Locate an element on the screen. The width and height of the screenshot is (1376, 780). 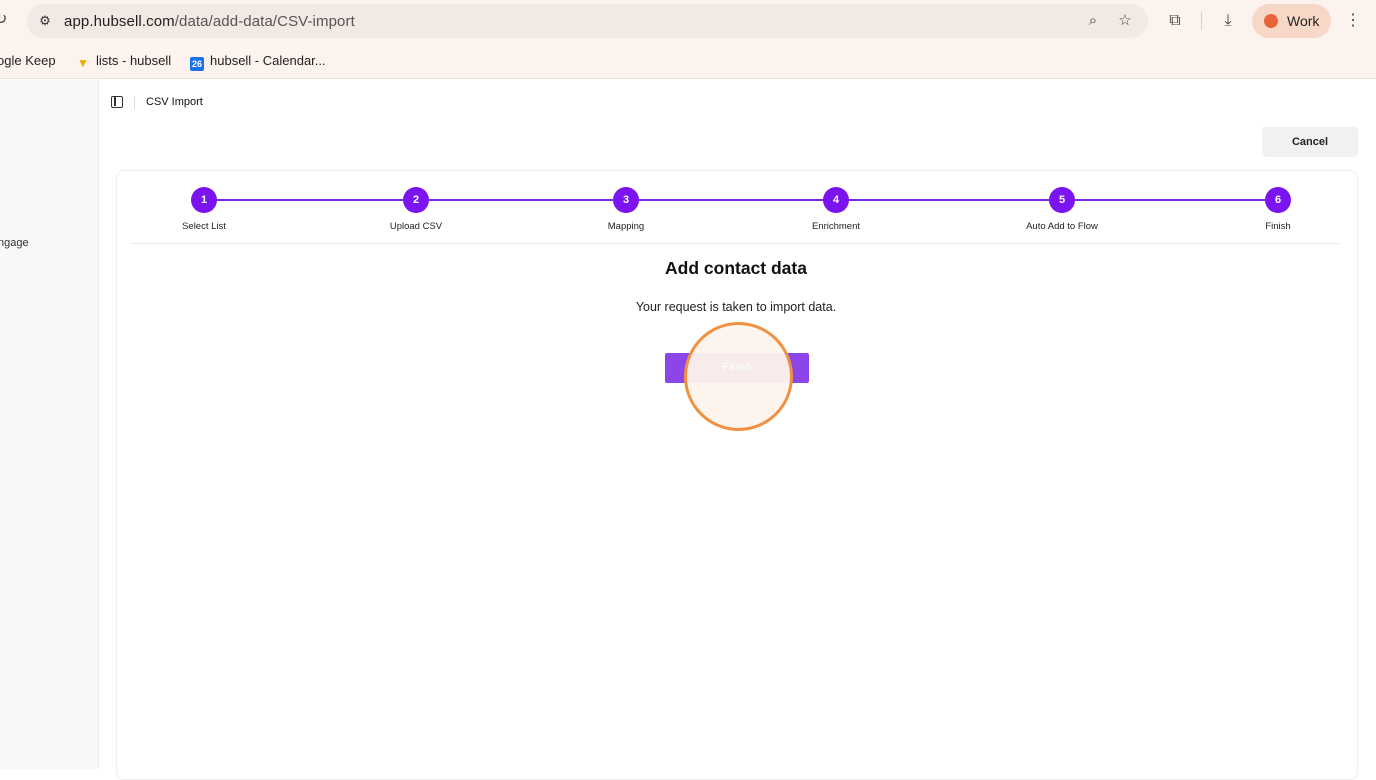
bookmark-lists-hubsell: ▼ lists - hubsell is located at coordinates (123, 61).